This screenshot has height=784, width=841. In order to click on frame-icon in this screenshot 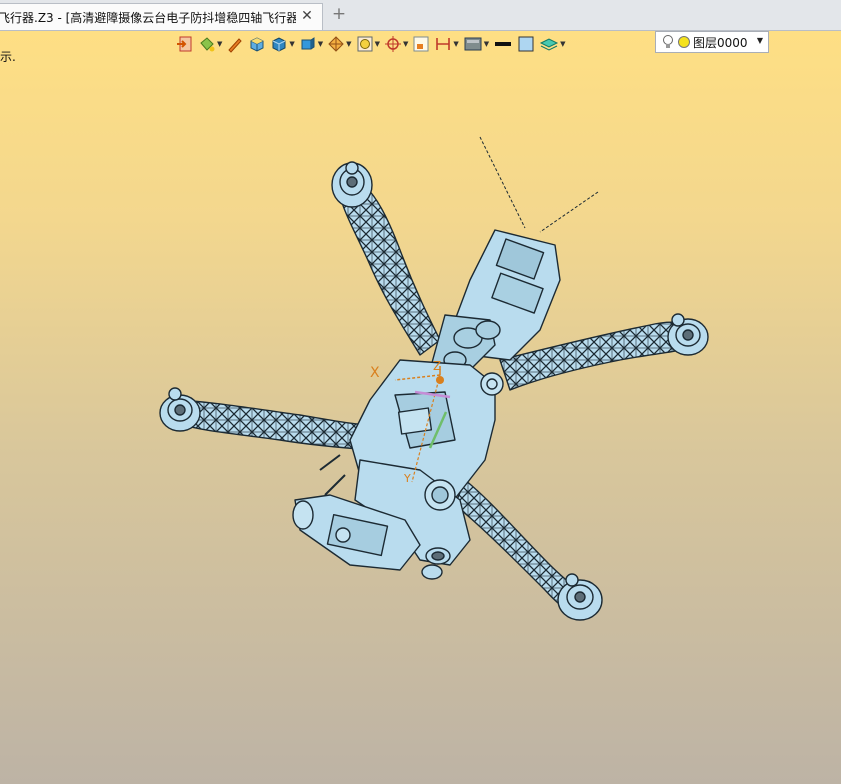, I will do `click(421, 44)`.